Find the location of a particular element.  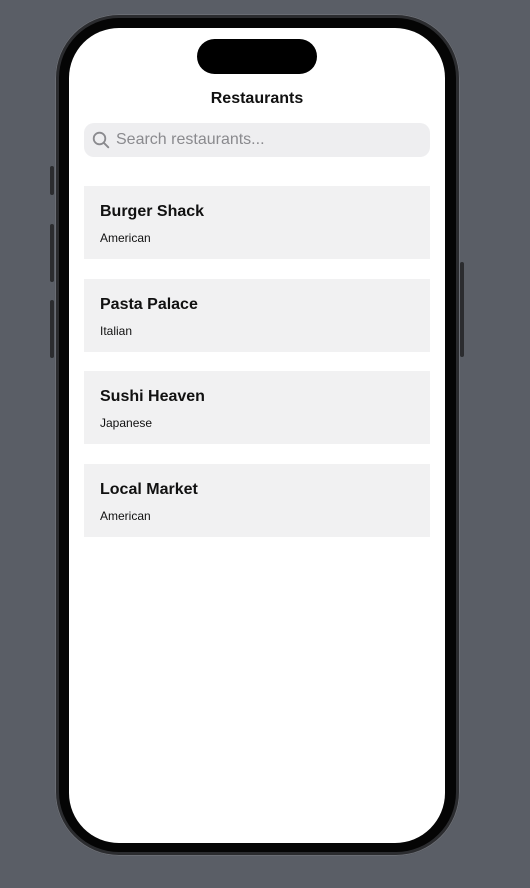

restaurant-name: Burger Shack is located at coordinates (152, 211).